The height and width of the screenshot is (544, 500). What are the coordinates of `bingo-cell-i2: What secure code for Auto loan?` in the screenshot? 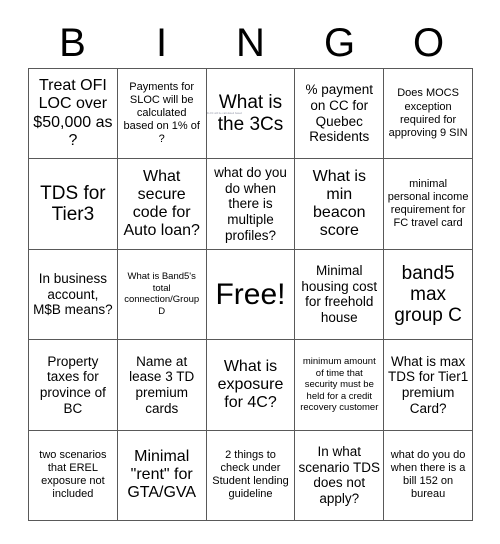 It's located at (162, 204).